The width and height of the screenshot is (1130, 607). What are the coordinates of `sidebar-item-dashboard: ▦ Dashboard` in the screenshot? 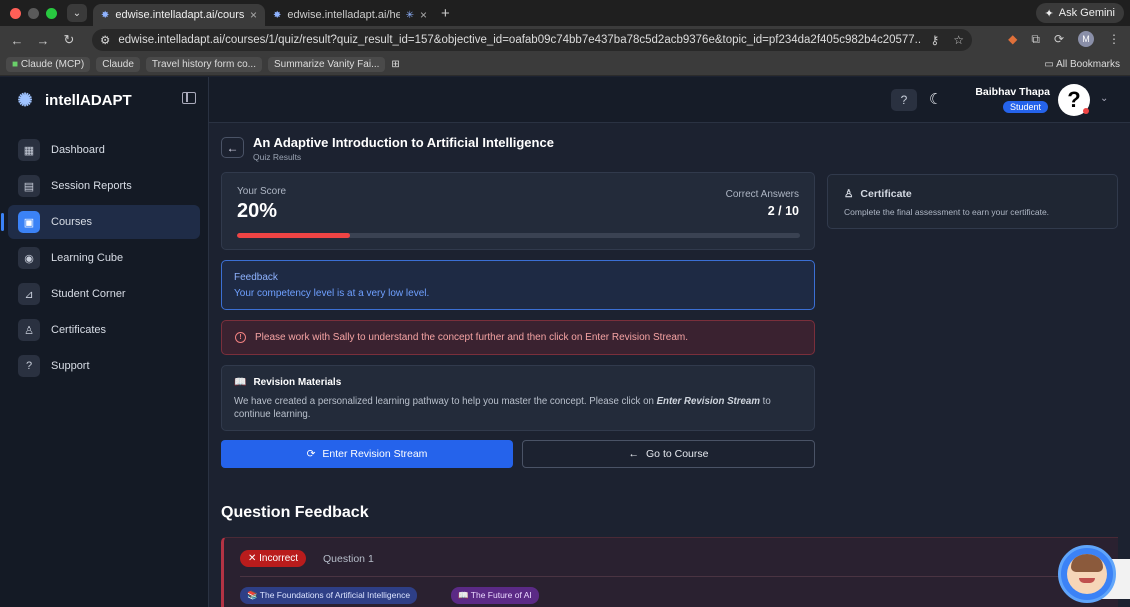 It's located at (104, 150).